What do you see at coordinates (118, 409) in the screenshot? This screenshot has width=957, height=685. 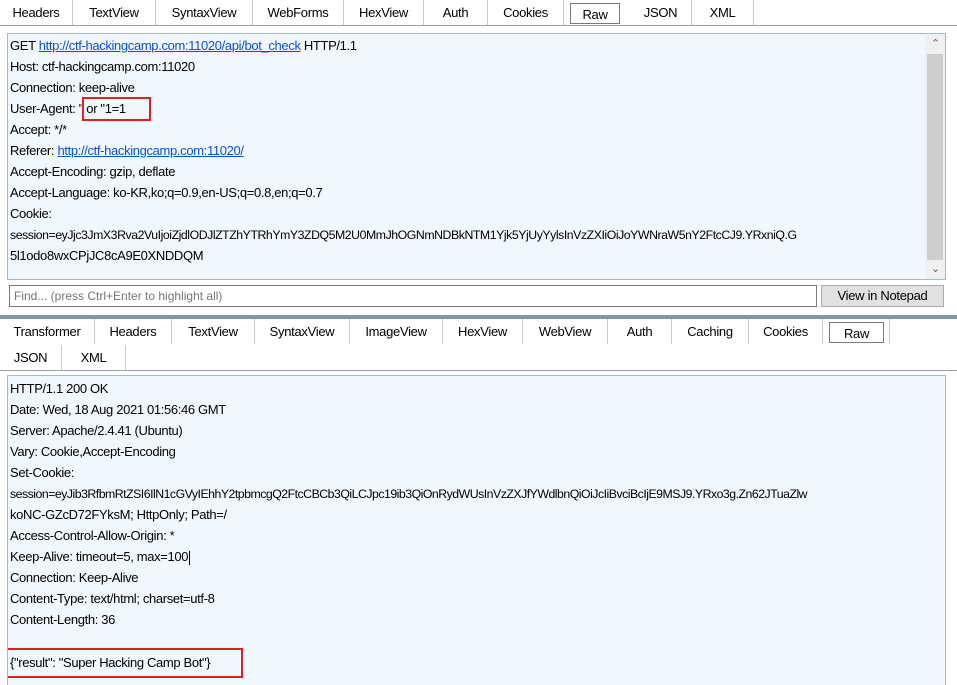 I see `response-header-date: Date: Wed, 18 Aug 2021 01:56:46 GMT` at bounding box center [118, 409].